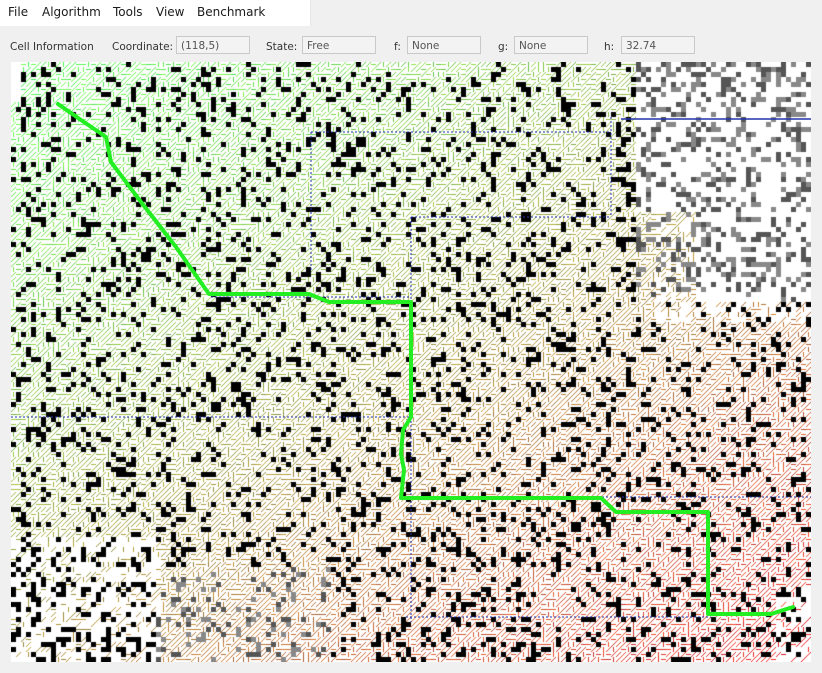 The height and width of the screenshot is (673, 822). Describe the element at coordinates (444, 45) in the screenshot. I see `f-field: None` at that location.